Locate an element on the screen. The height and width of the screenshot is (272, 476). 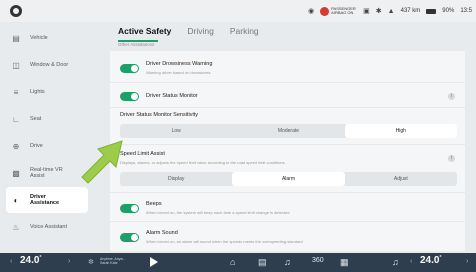
temp-increase-right-icon: › is located at coordinates (467, 261).